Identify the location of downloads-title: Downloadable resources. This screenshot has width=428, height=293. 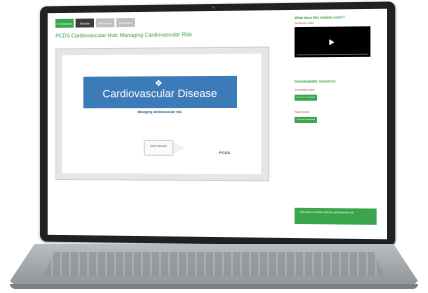
(315, 82).